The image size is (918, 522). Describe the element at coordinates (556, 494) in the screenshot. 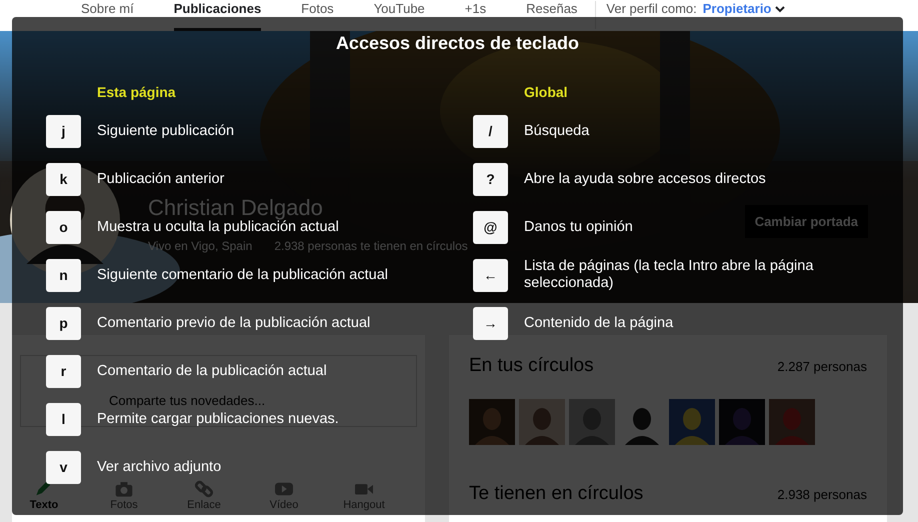

I see `circles-title: Te tienen en círculos` at that location.